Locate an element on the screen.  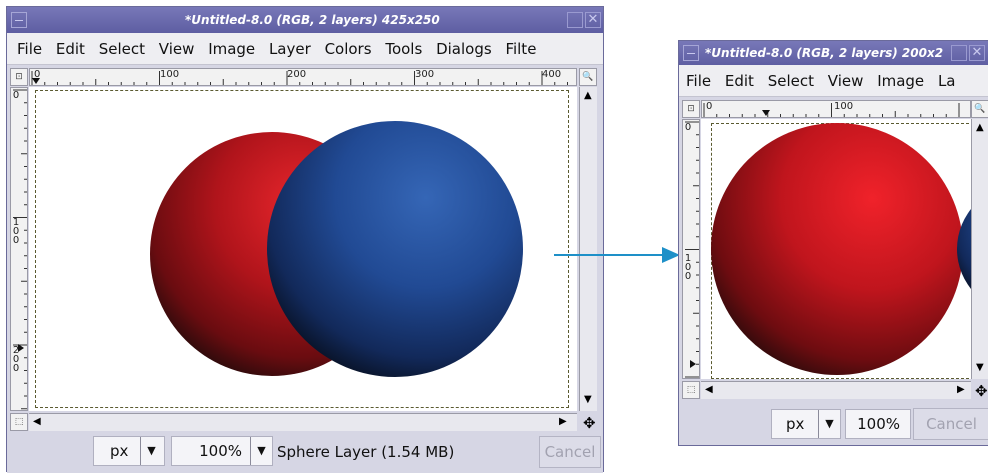
menu-layer: La is located at coordinates (947, 80).